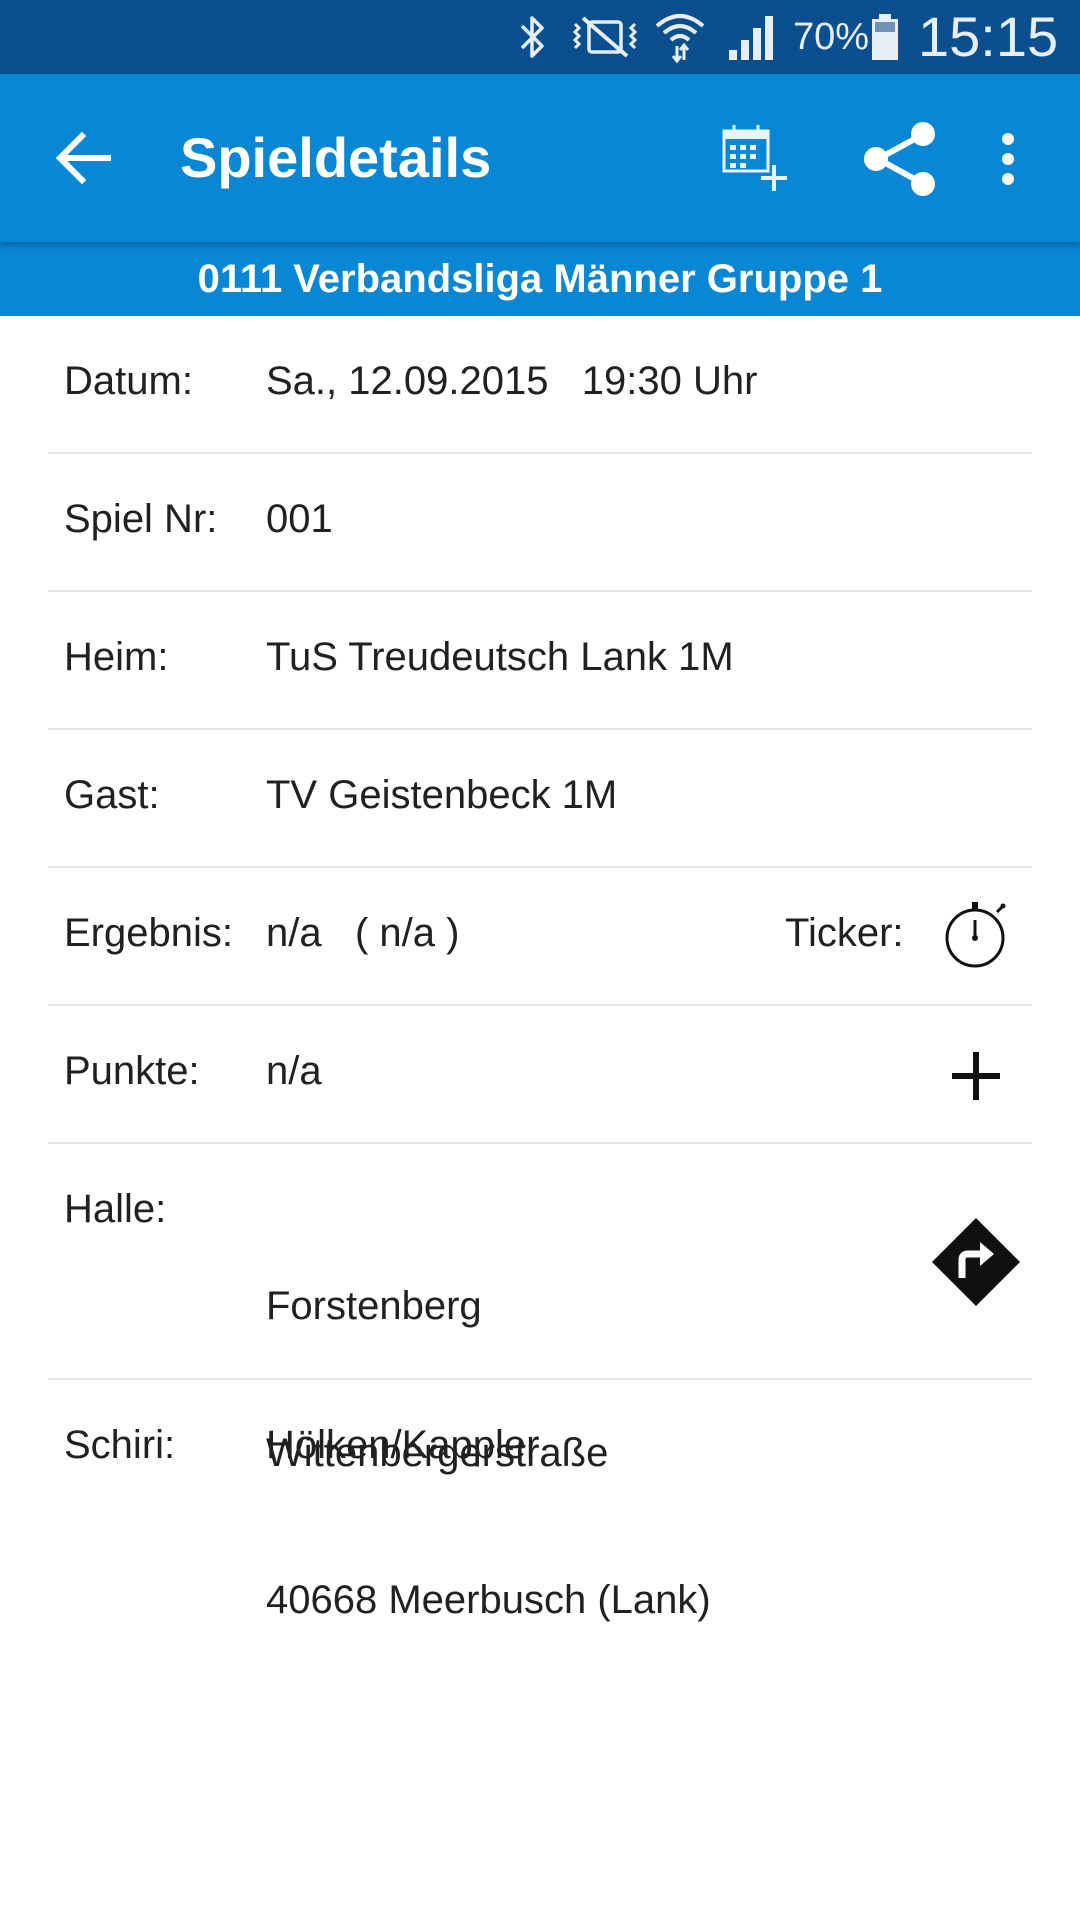 This screenshot has height=1920, width=1080. I want to click on clock: 15:15, so click(988, 36).